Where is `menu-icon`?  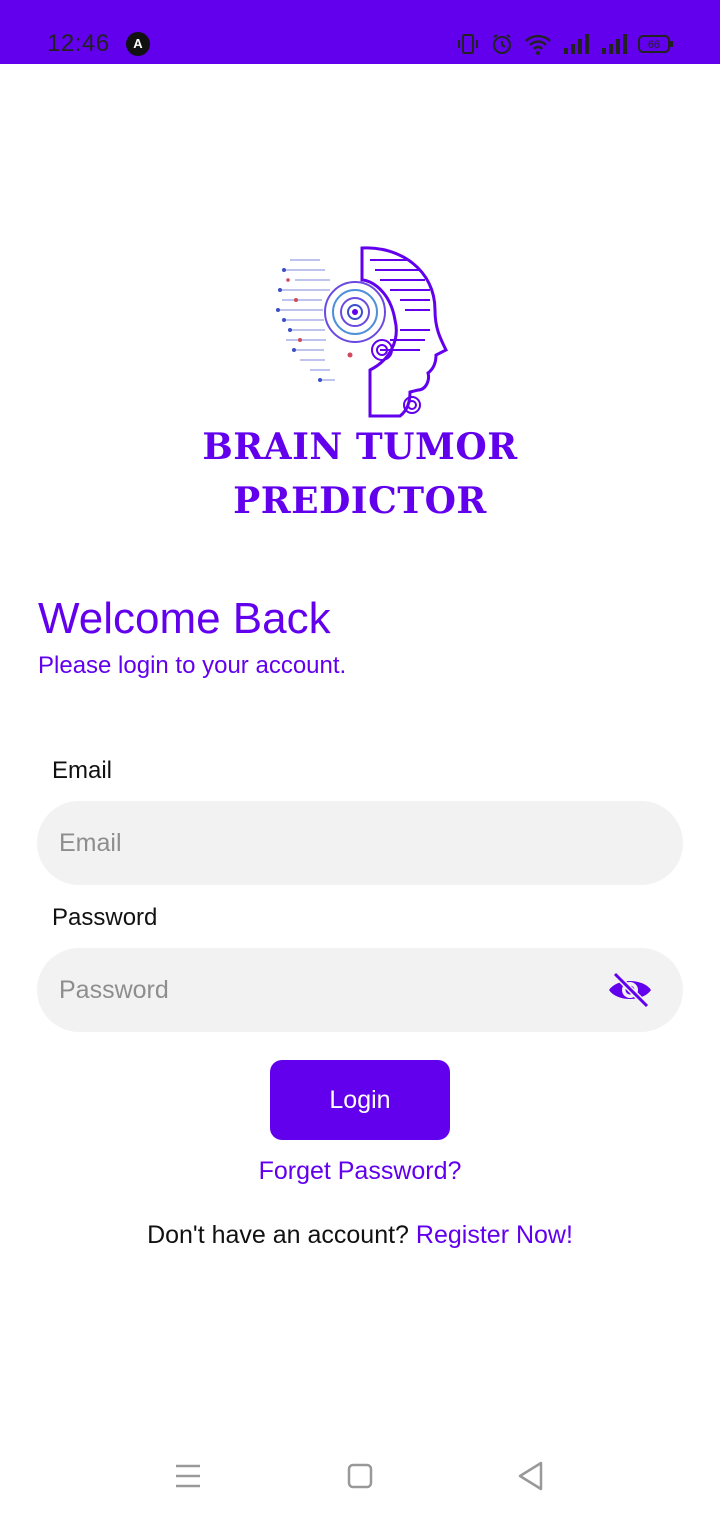
menu-icon is located at coordinates (188, 1476).